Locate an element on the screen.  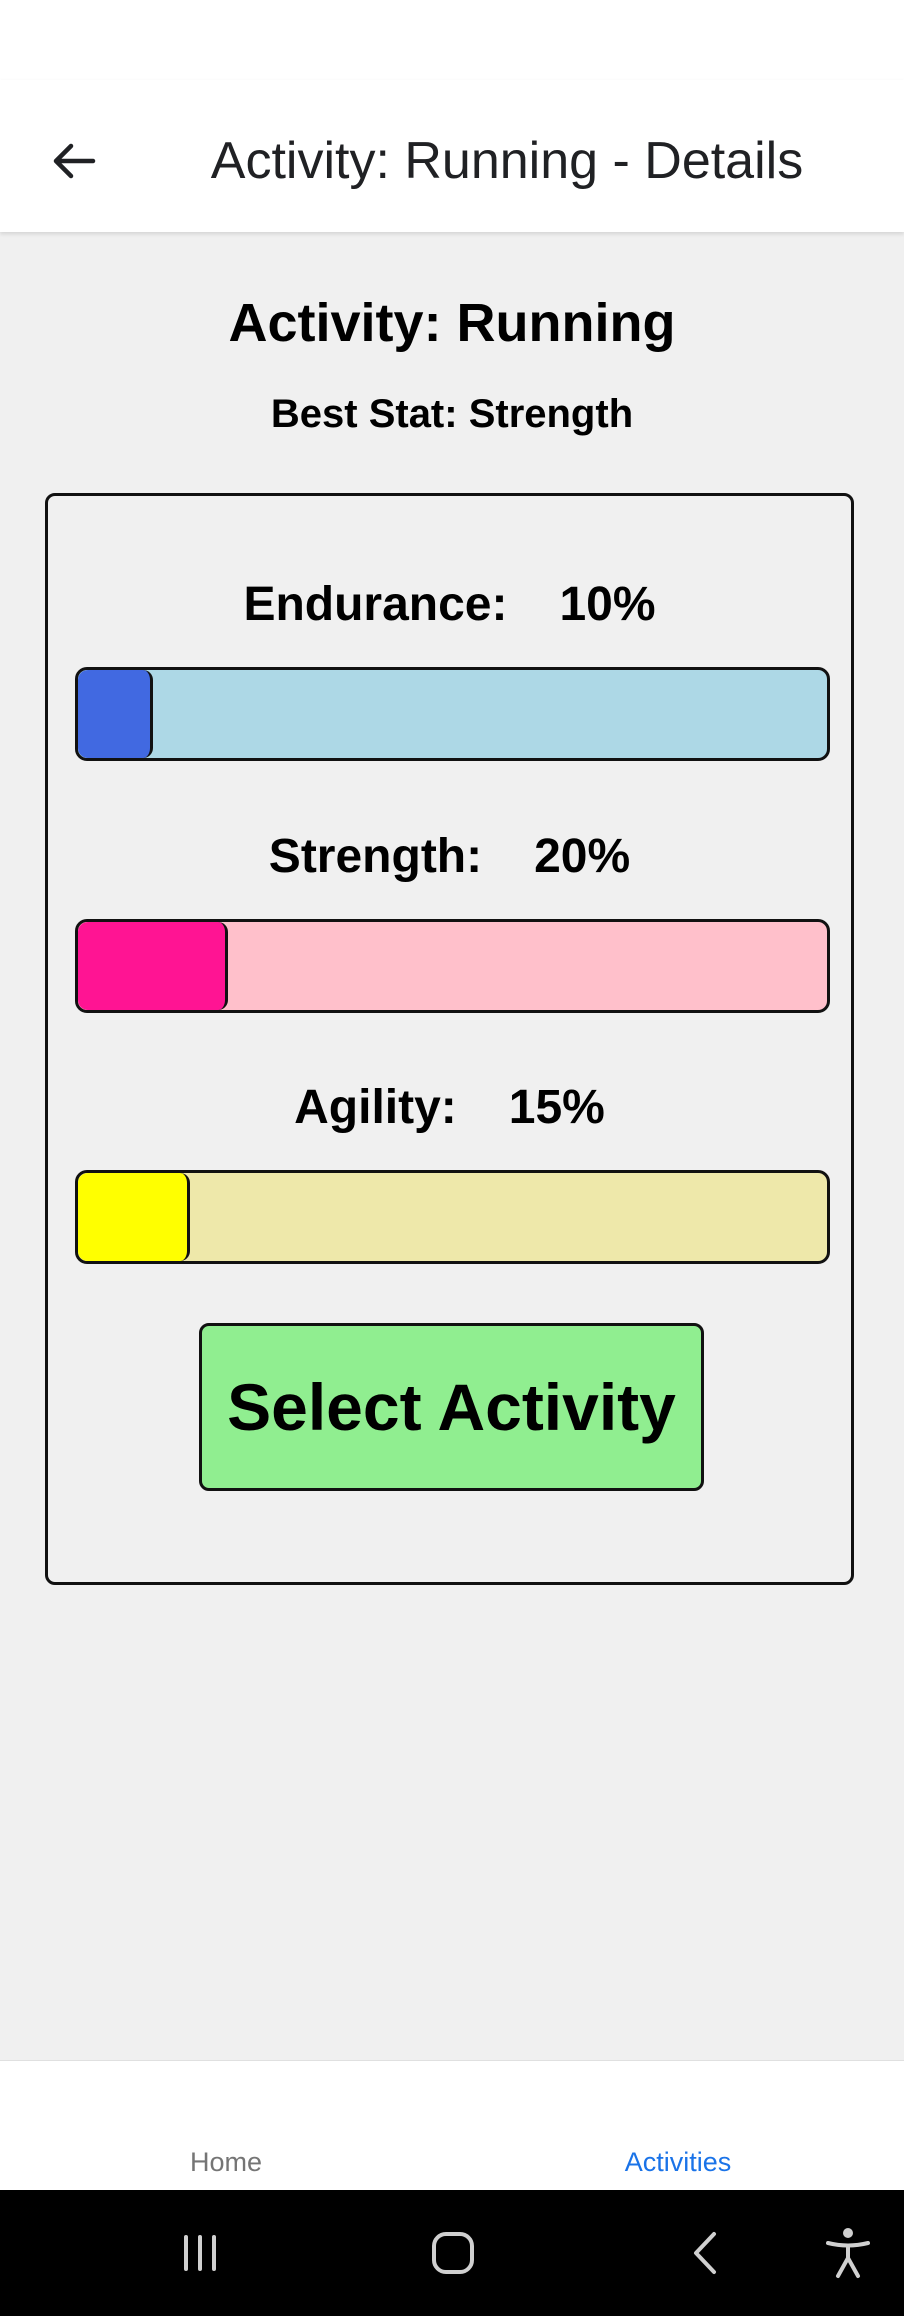
stat-bar-agility is located at coordinates (452, 1217).